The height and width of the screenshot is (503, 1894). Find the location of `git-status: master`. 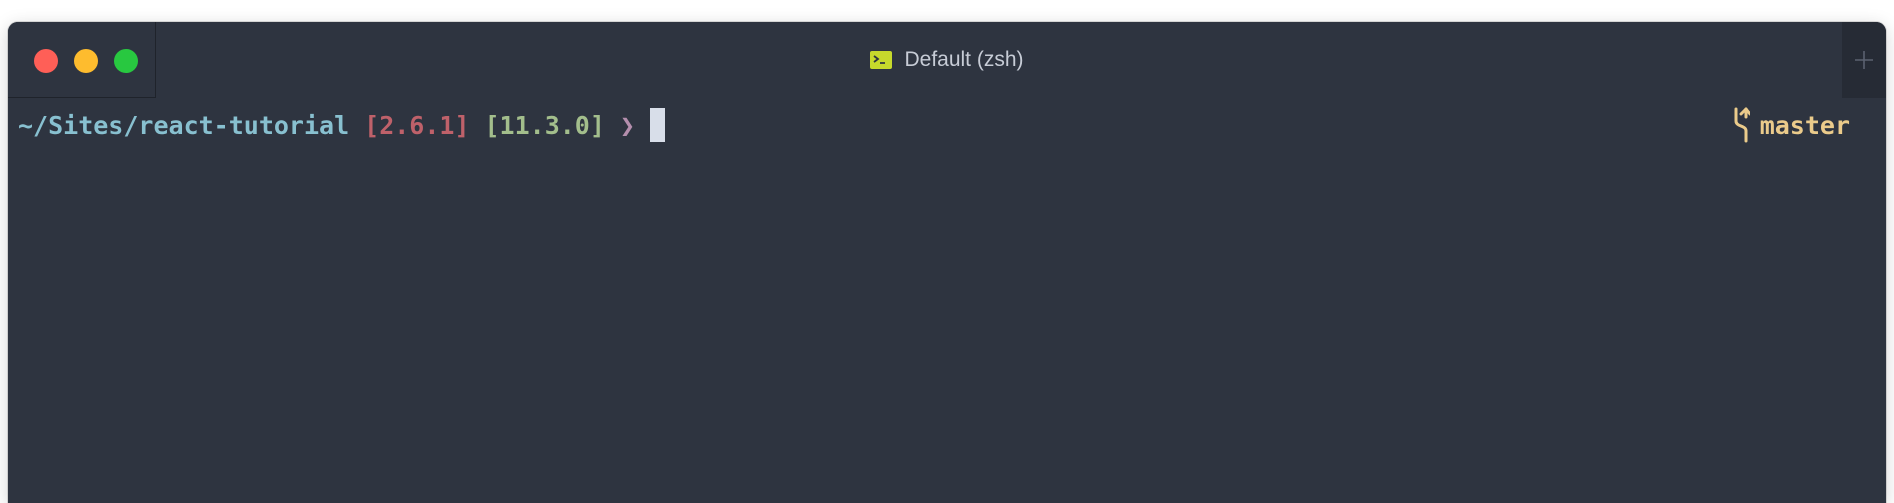

git-status: master is located at coordinates (1791, 125).